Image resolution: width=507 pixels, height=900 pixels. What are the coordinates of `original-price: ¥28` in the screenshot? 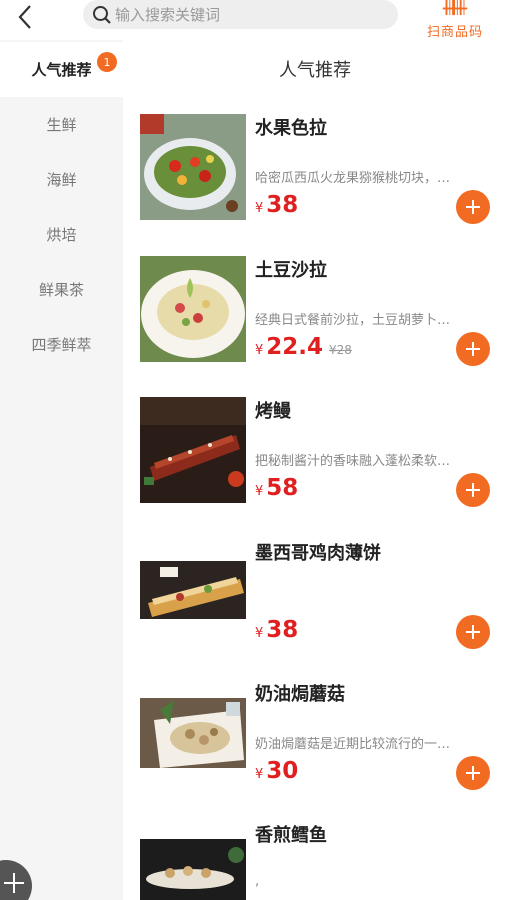 It's located at (340, 350).